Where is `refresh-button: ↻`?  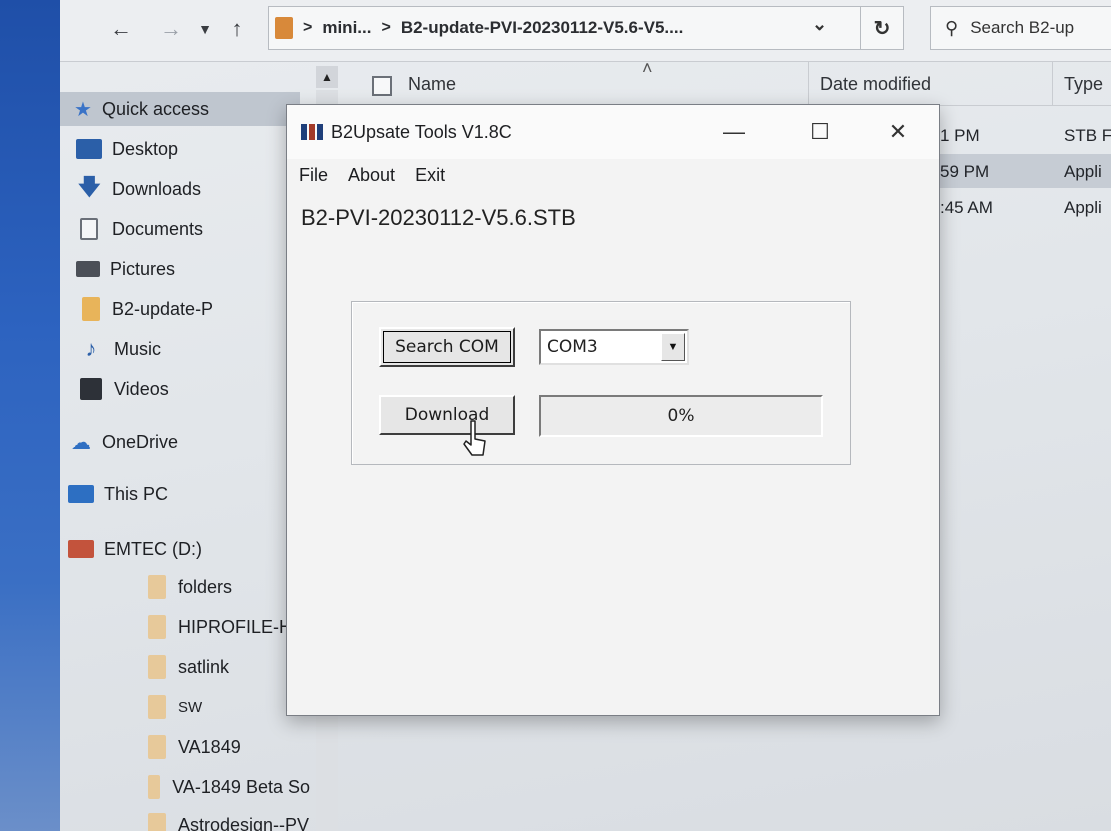
refresh-button: ↻ is located at coordinates (882, 28).